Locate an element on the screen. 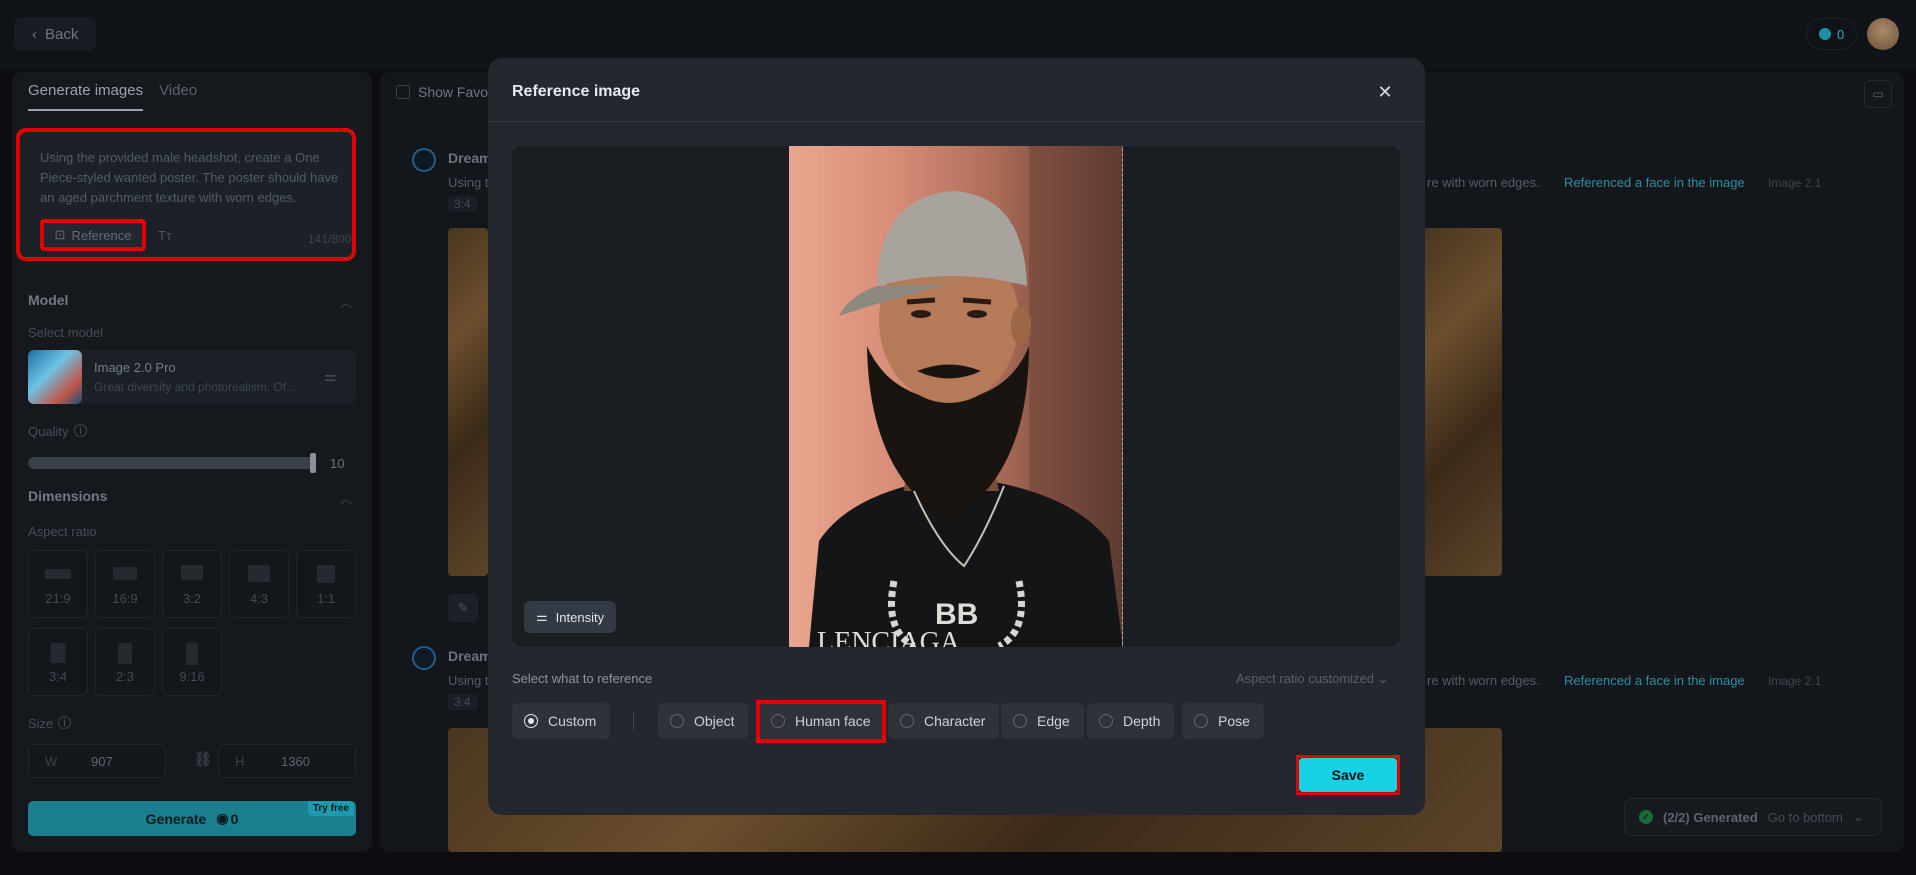 This screenshot has width=1916, height=875. option-label: Custom is located at coordinates (572, 721).